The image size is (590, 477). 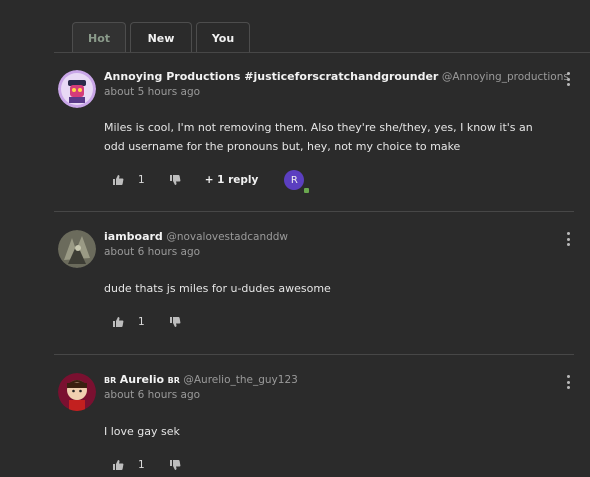 What do you see at coordinates (173, 380) in the screenshot?
I see `author-suffix-badge: BR` at bounding box center [173, 380].